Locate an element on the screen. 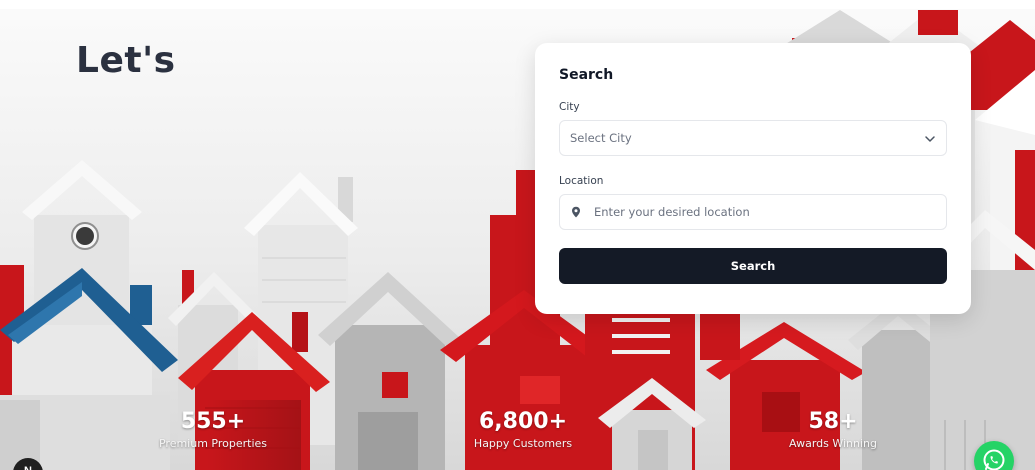  location-field is located at coordinates (753, 212).